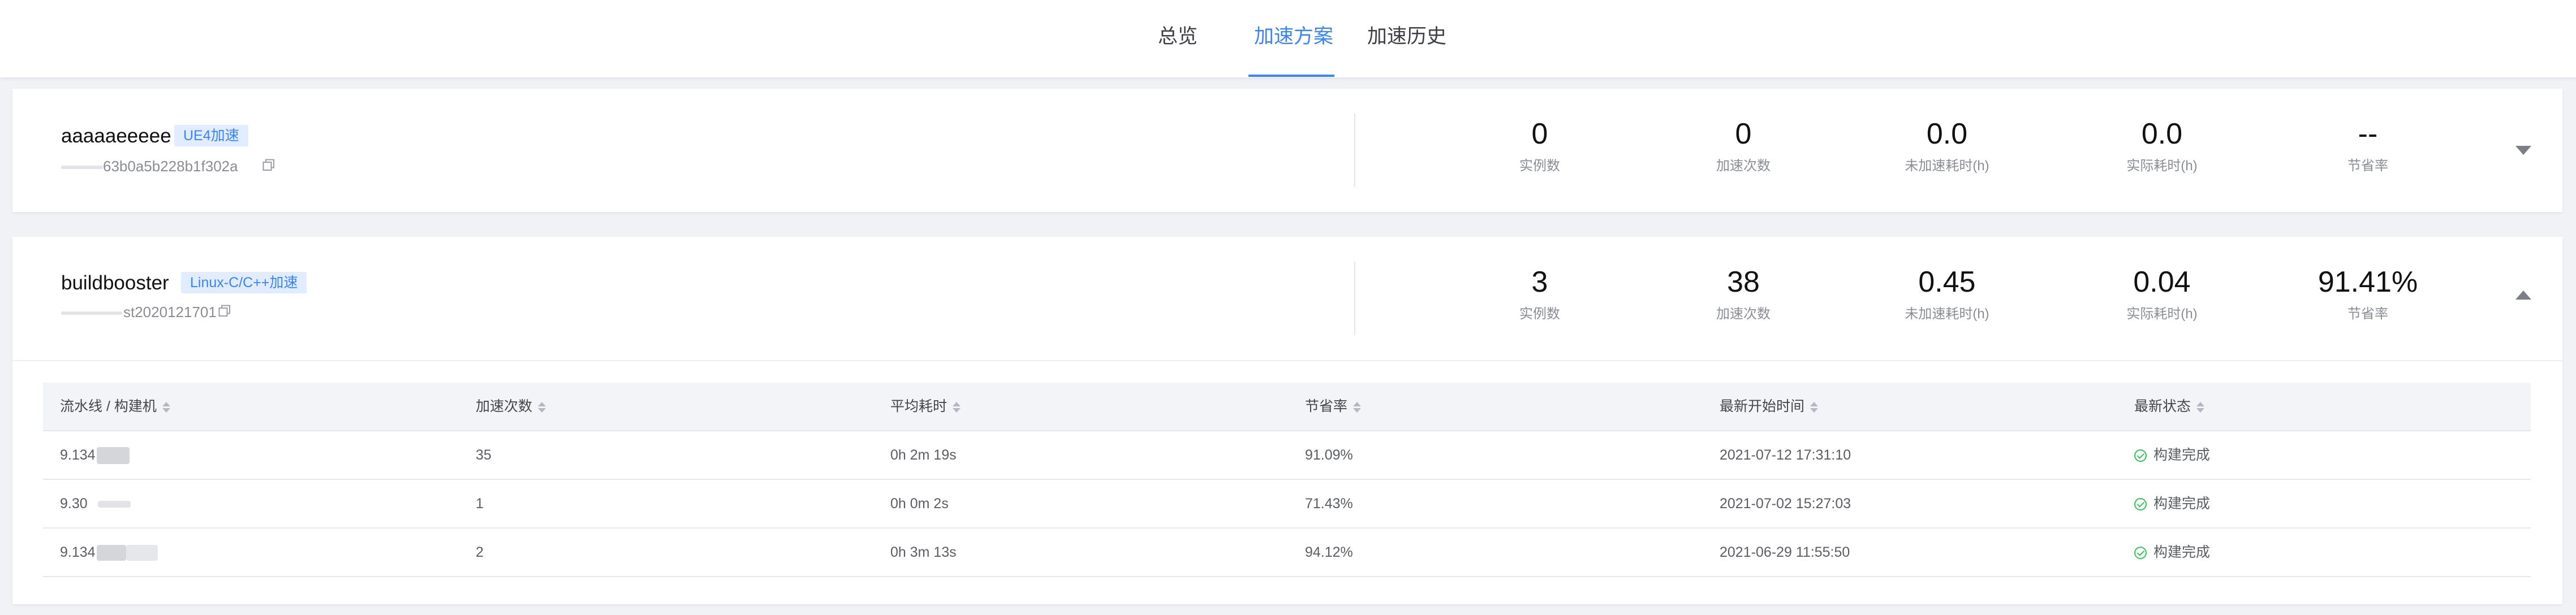 This screenshot has width=2576, height=615. Describe the element at coordinates (1947, 166) in the screenshot. I see `stat-label: 未加速耗时(h)` at that location.